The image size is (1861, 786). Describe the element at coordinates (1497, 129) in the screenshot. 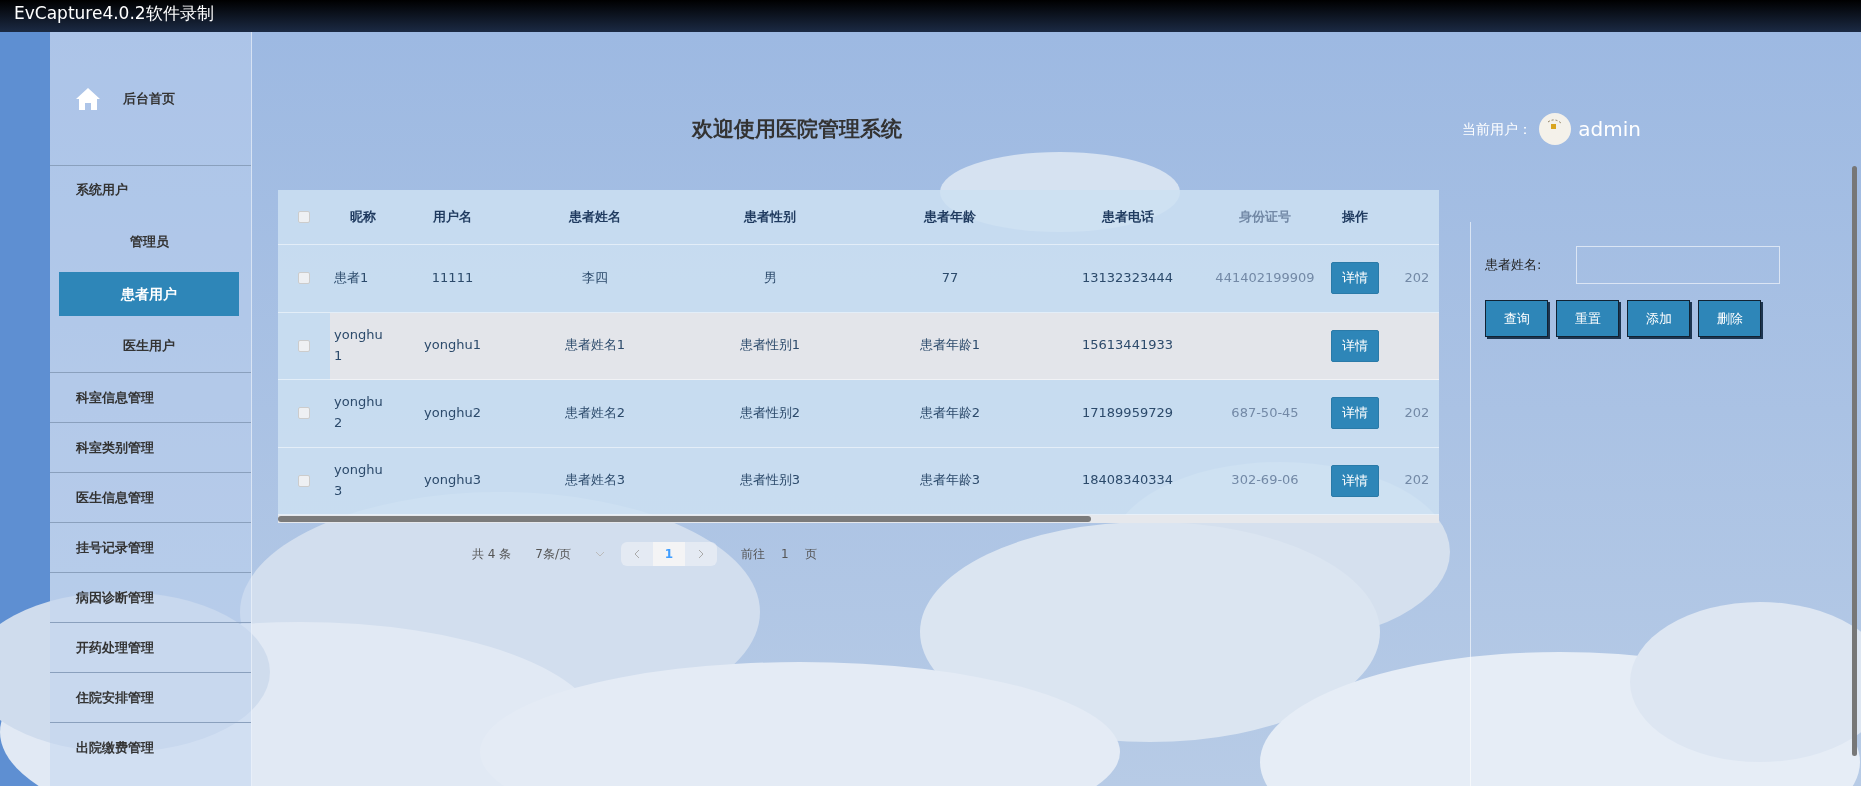

I see `current-user-label: 当前用户：` at that location.